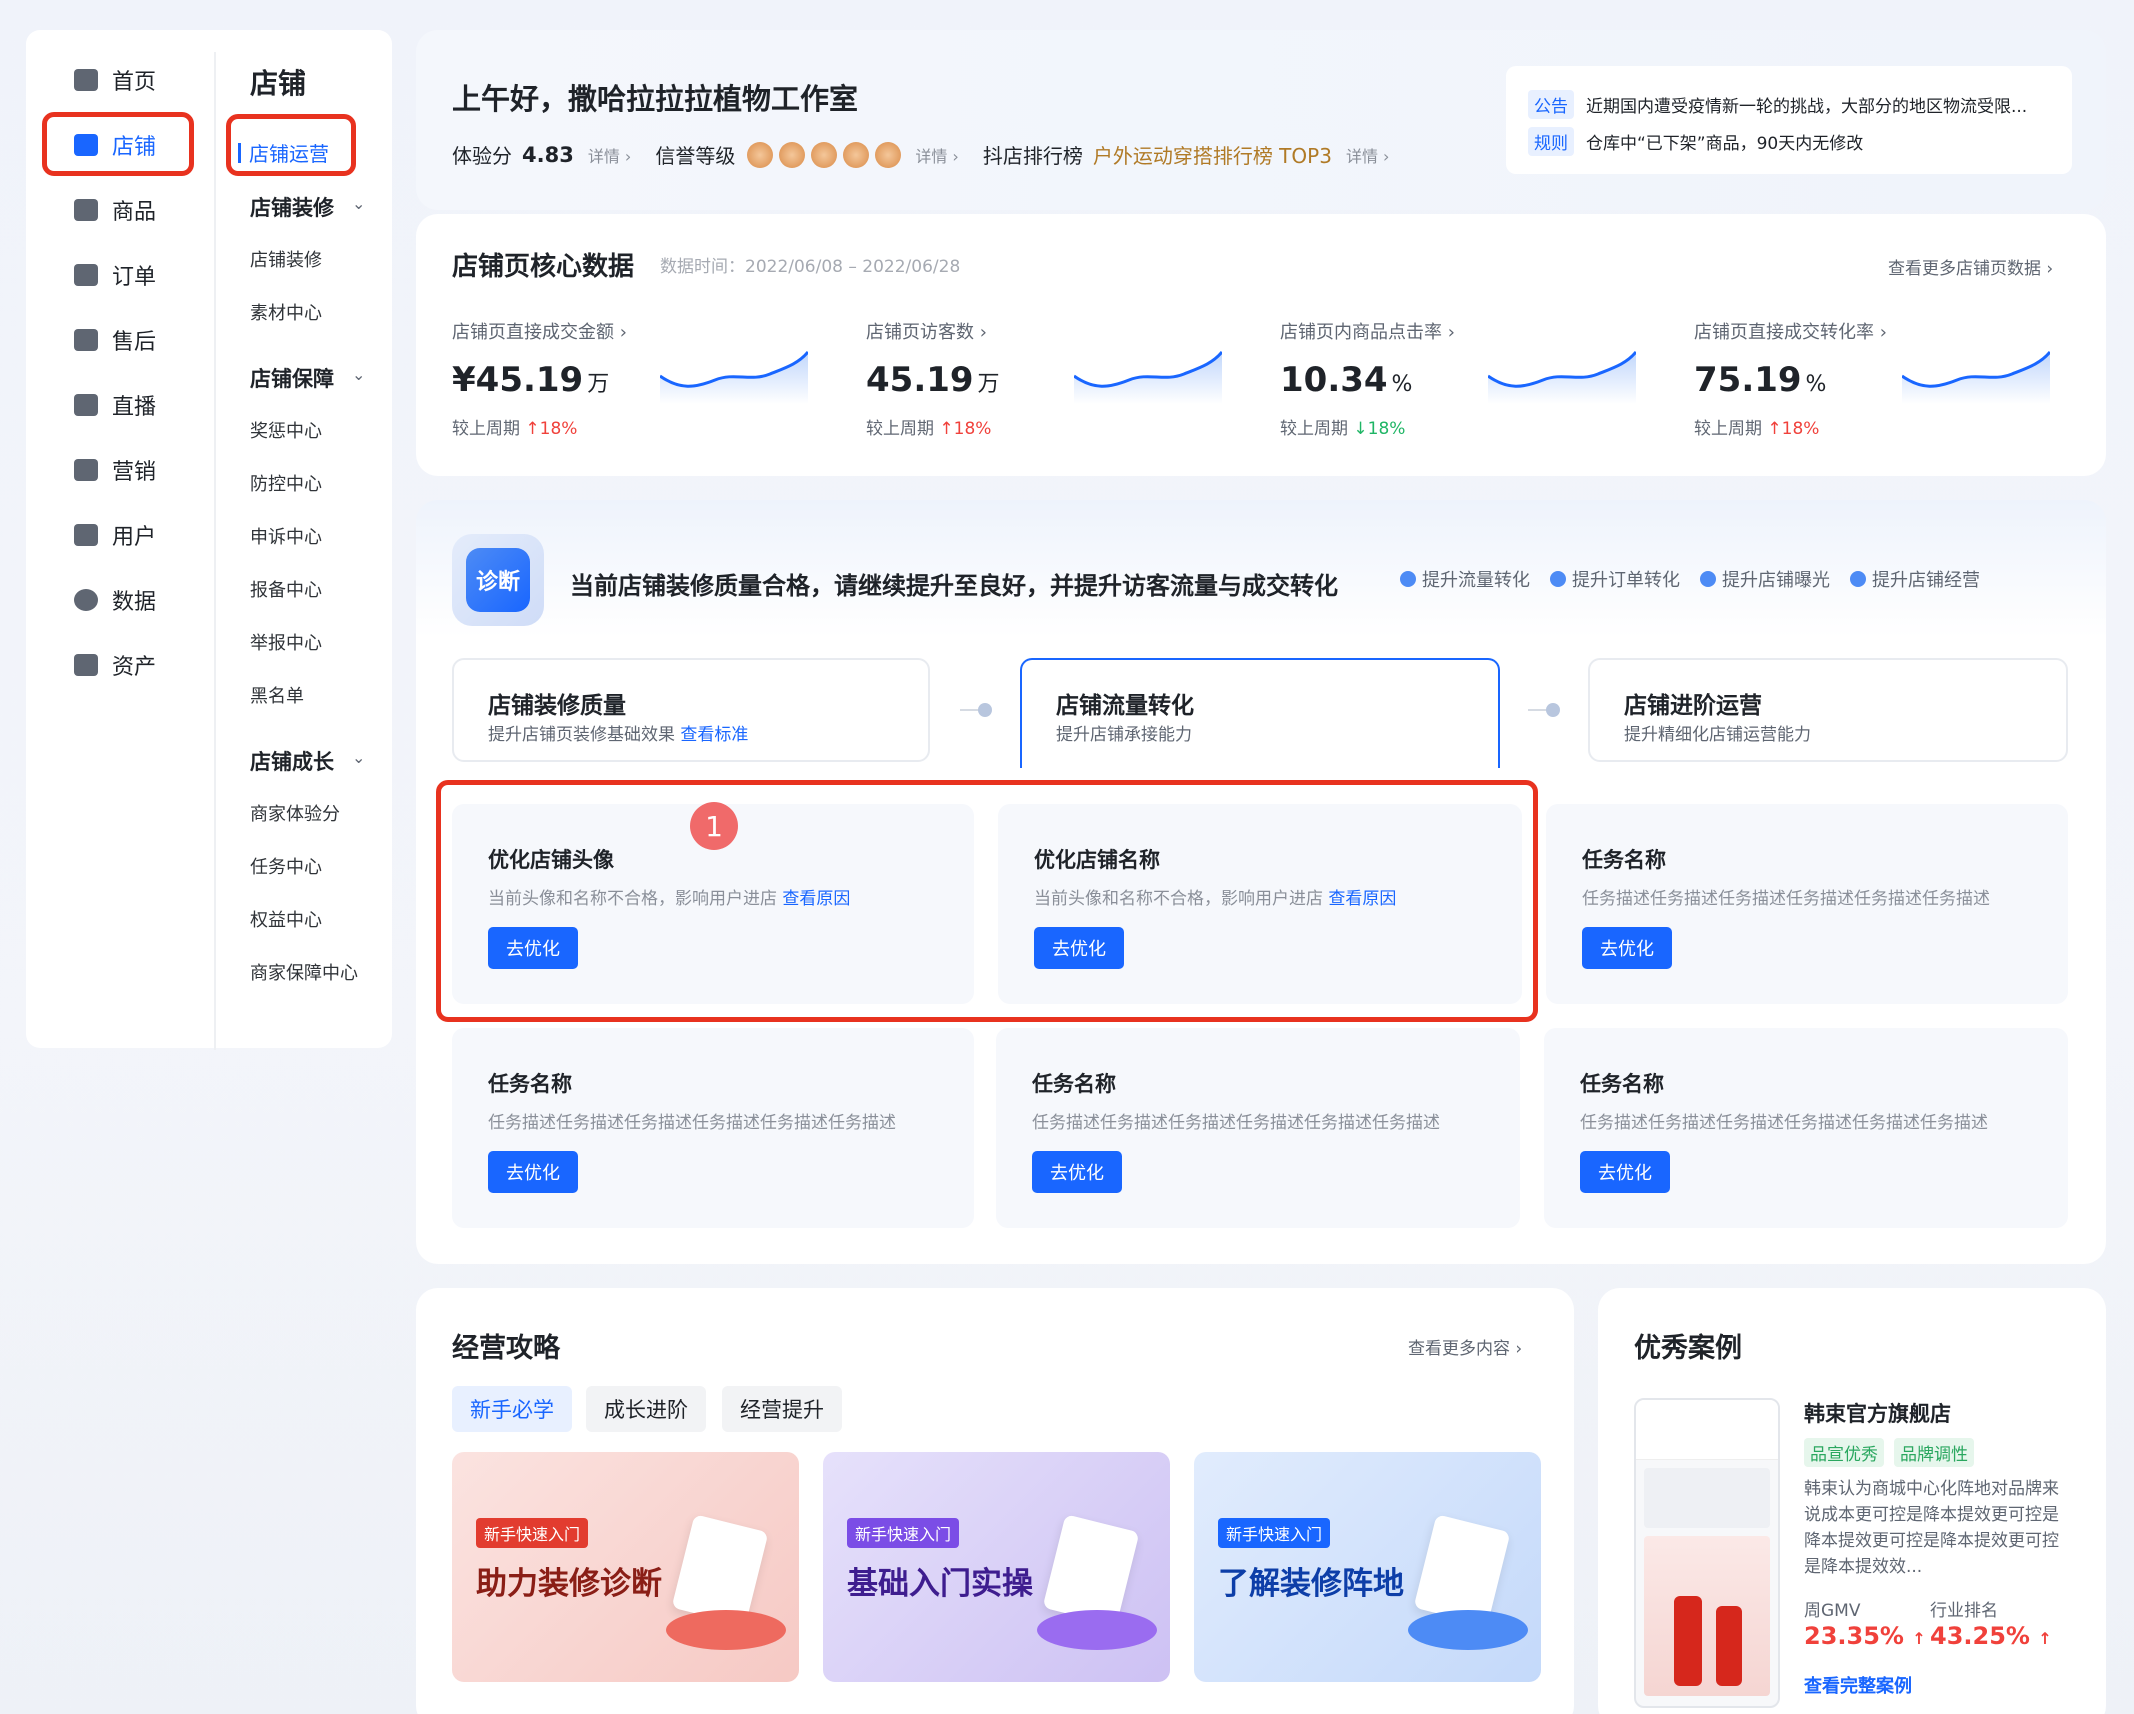  Describe the element at coordinates (286, 312) in the screenshot. I see `subnav-item: 素材中心` at that location.